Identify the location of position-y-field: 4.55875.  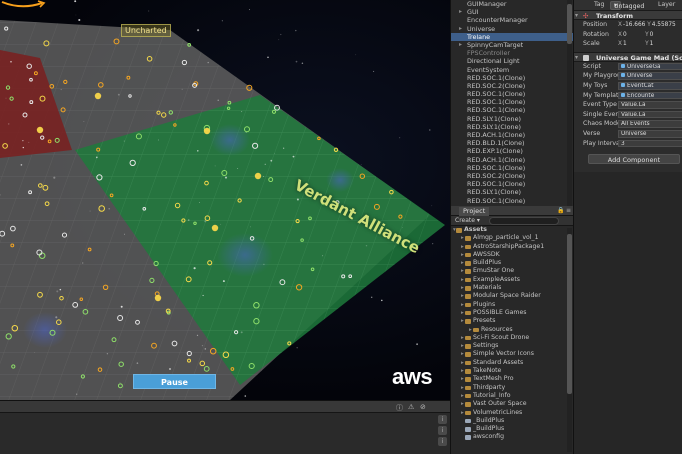
(664, 25).